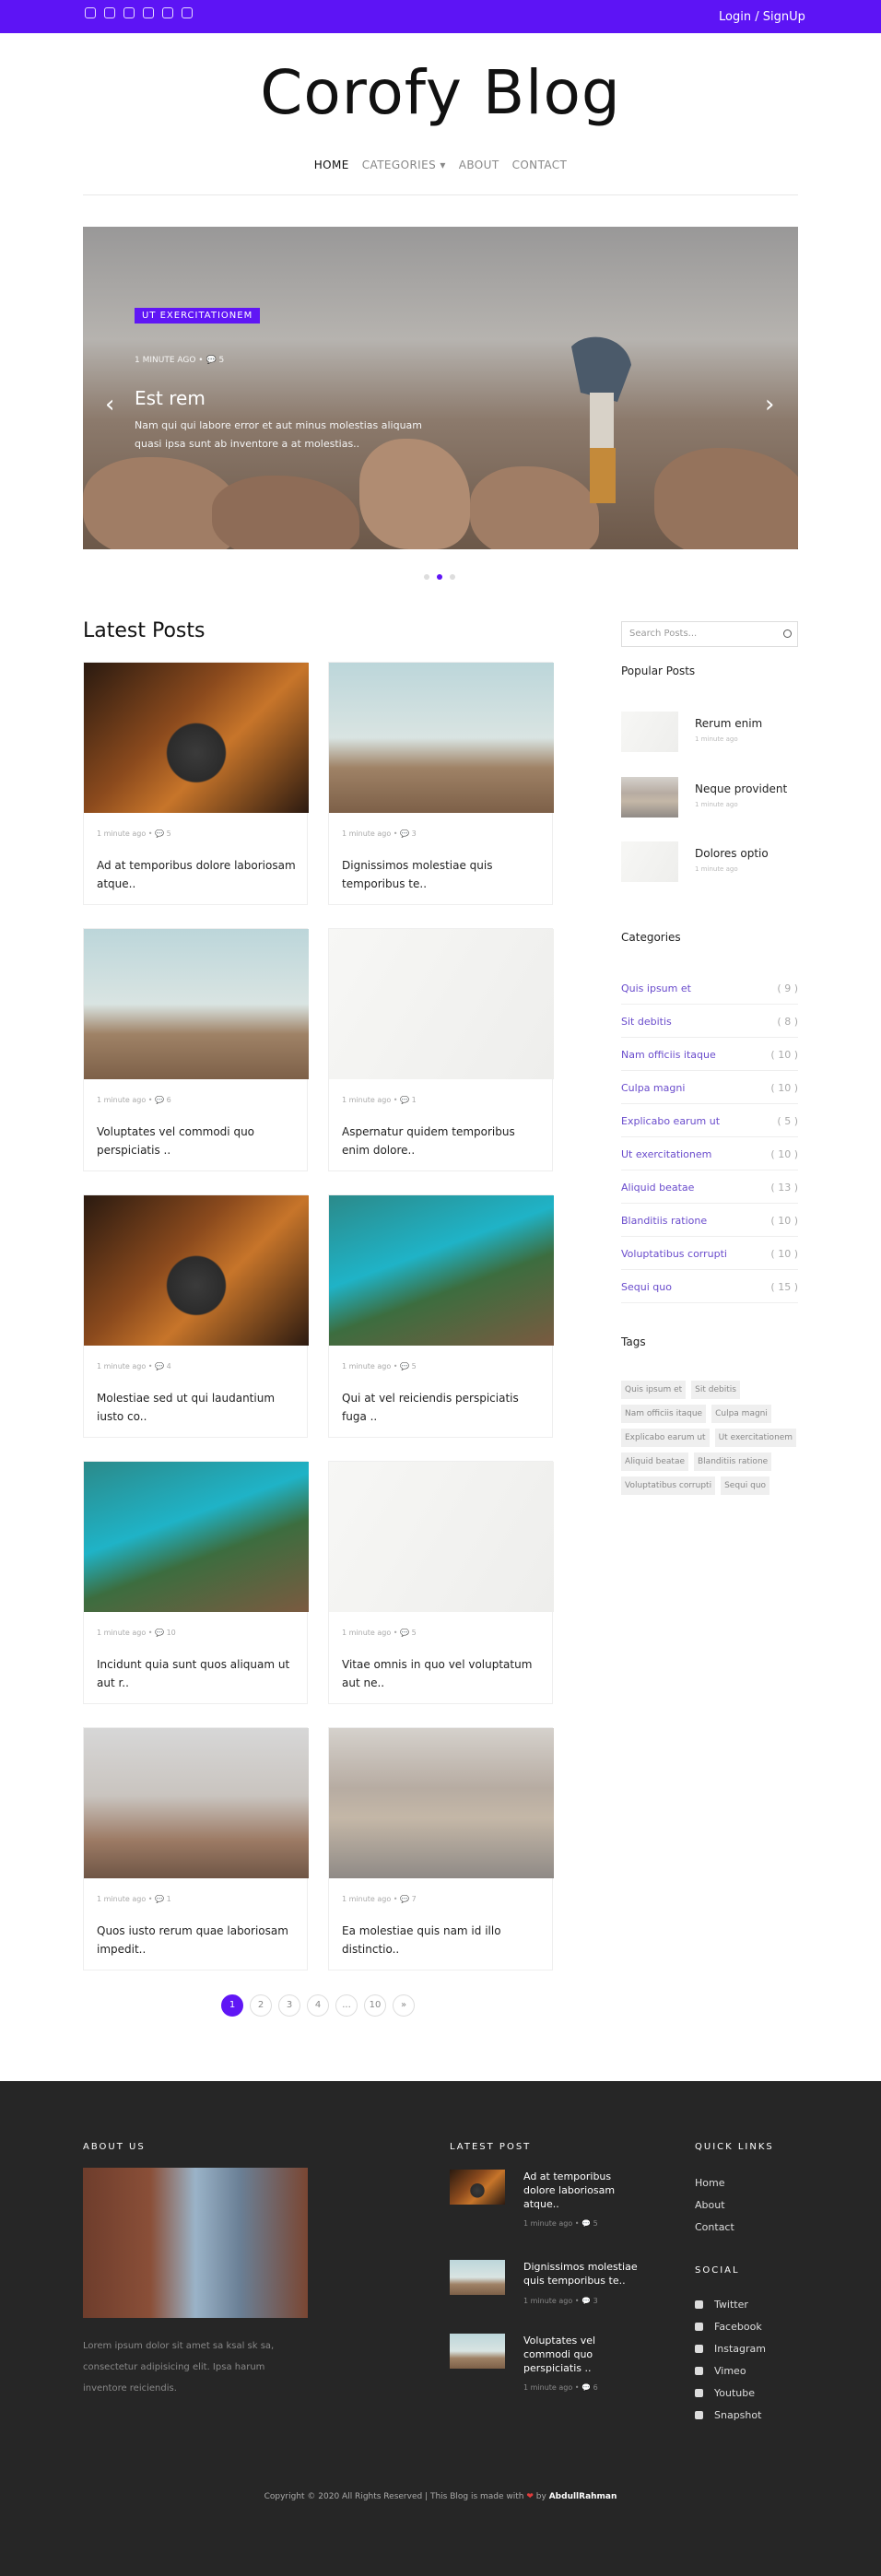 The width and height of the screenshot is (881, 2576). What do you see at coordinates (741, 788) in the screenshot?
I see `popular-post-title: Neque provident` at bounding box center [741, 788].